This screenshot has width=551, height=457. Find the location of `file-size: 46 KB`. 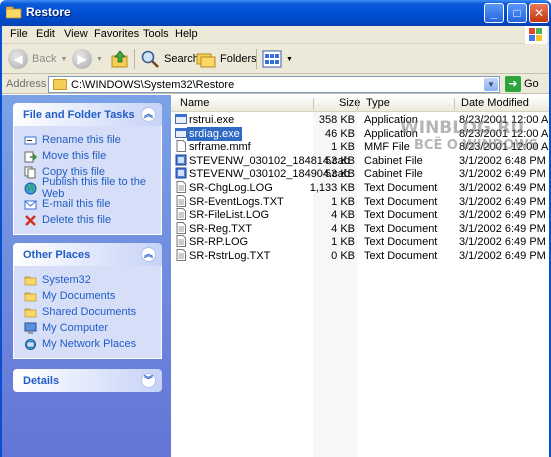

file-size: 46 KB is located at coordinates (340, 133).